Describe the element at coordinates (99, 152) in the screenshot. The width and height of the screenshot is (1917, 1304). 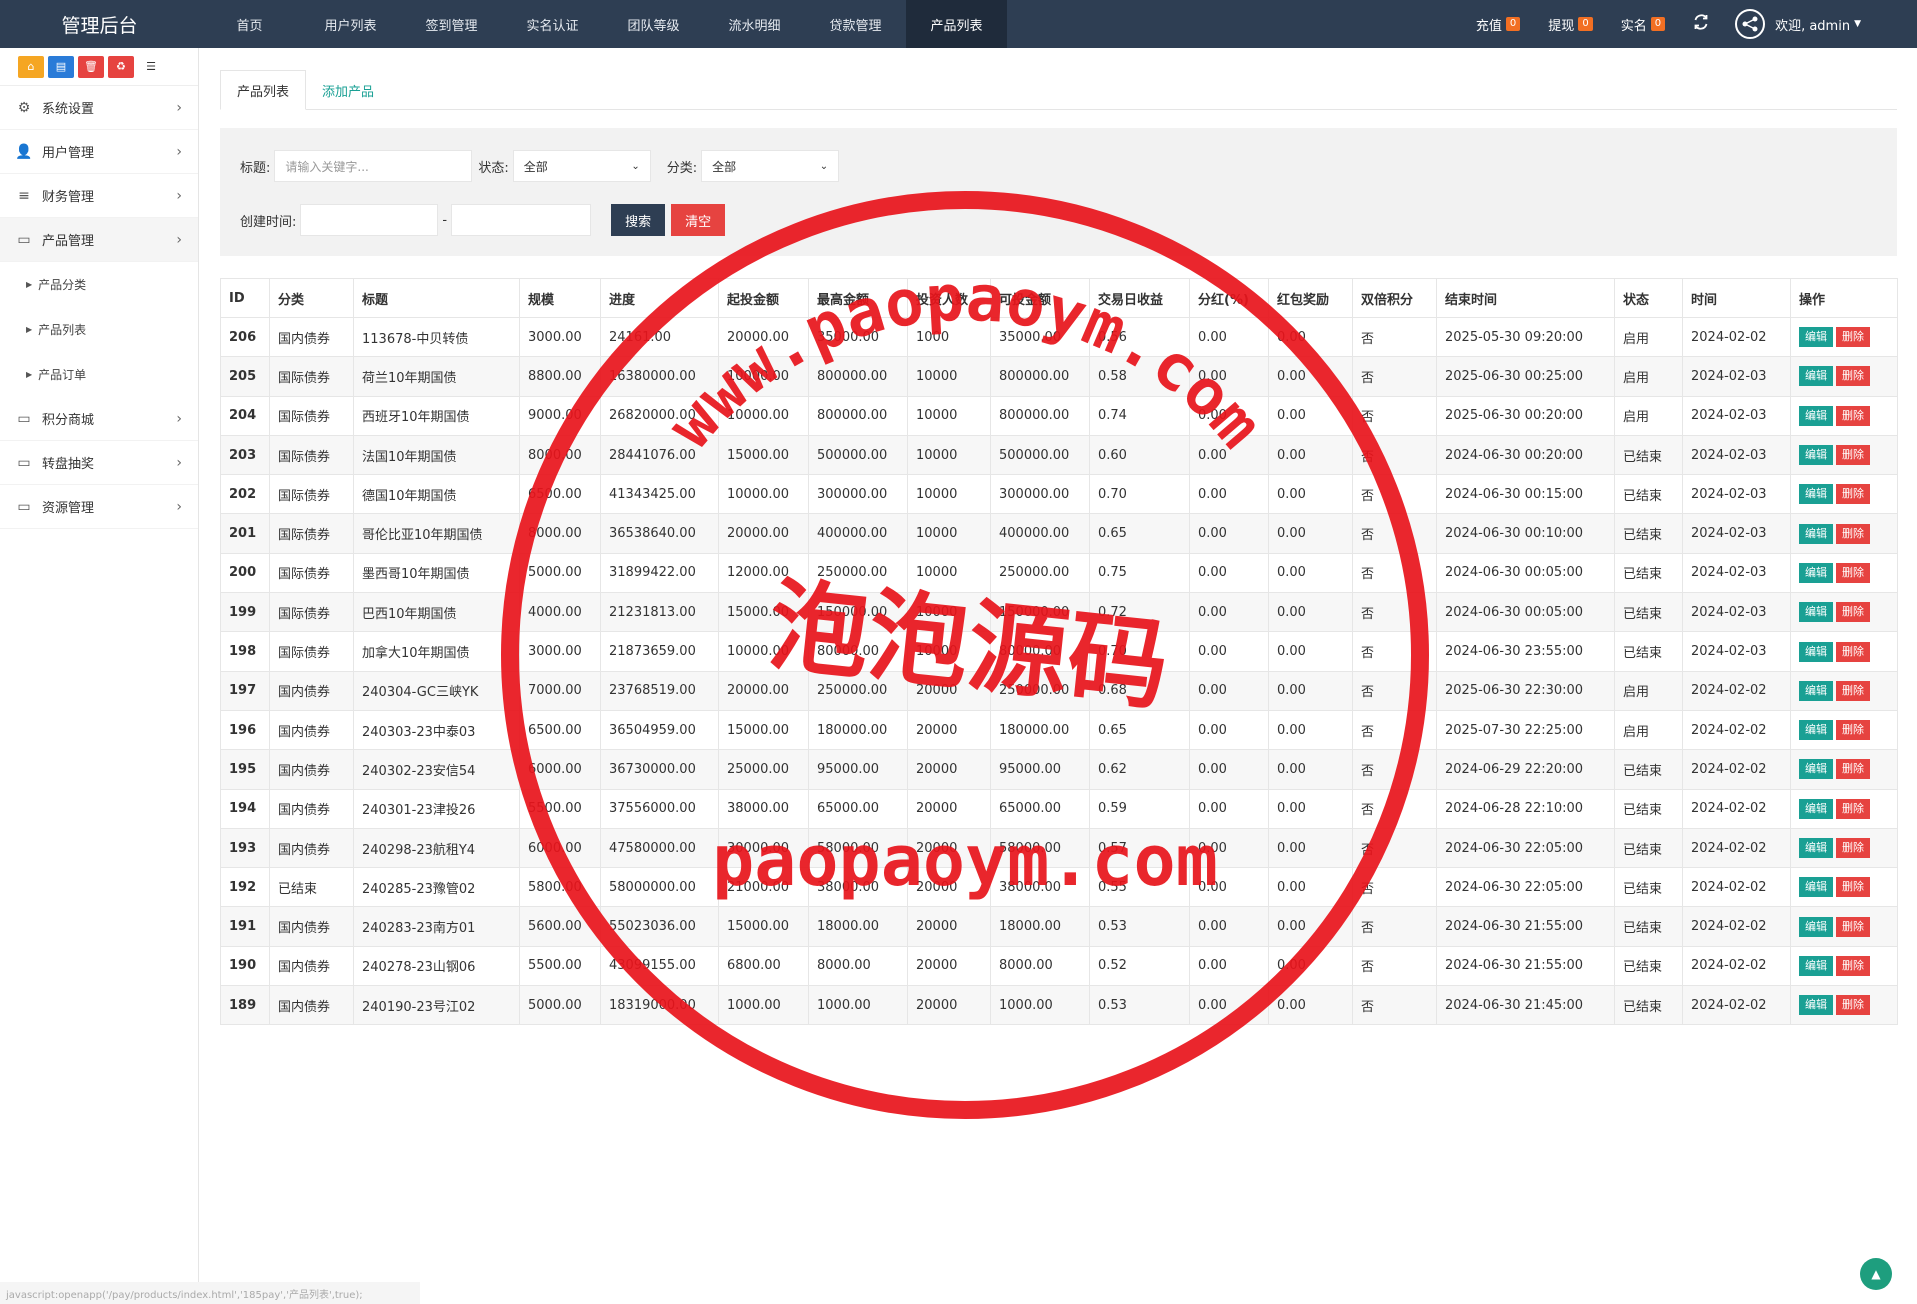
I see `sidebar-item-user-manage: 👤 用户管理 ›` at that location.